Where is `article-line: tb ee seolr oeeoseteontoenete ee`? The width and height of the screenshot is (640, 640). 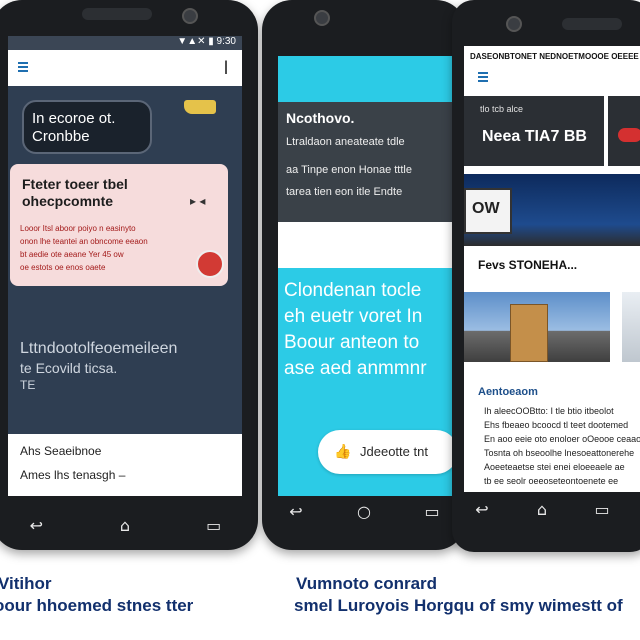
article-line: tb ee seolr oeeoseteontoenete ee is located at coordinates (551, 481).